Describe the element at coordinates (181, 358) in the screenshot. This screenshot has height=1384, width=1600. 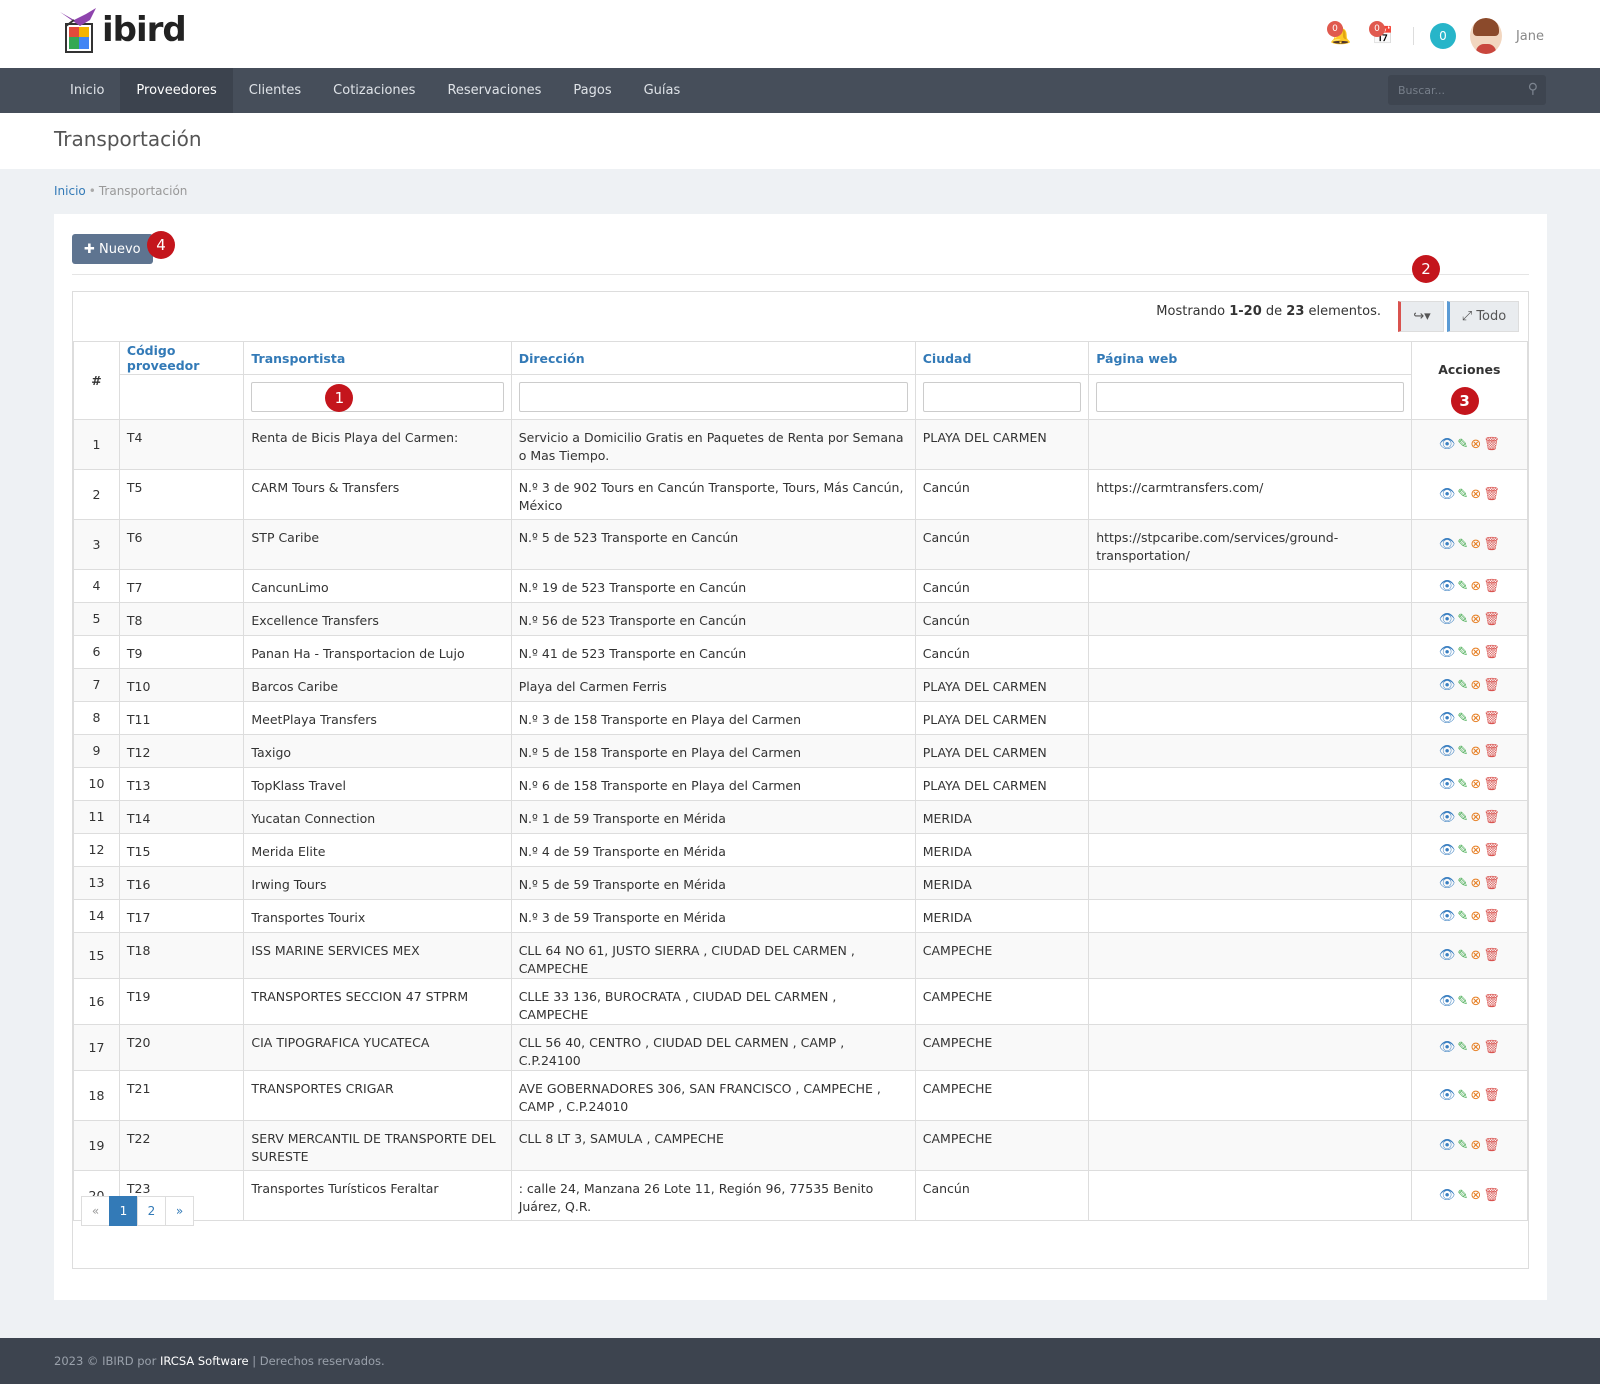
I see `col-header-code: Código proveedor` at that location.